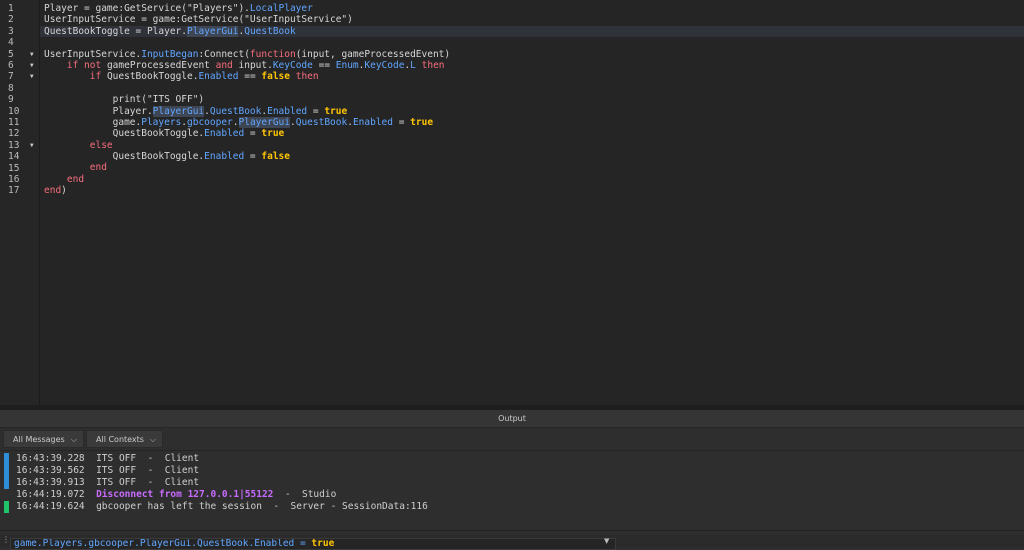 The image size is (1024, 550). What do you see at coordinates (20, 54) in the screenshot?
I see `line-number: 5 ▼` at bounding box center [20, 54].